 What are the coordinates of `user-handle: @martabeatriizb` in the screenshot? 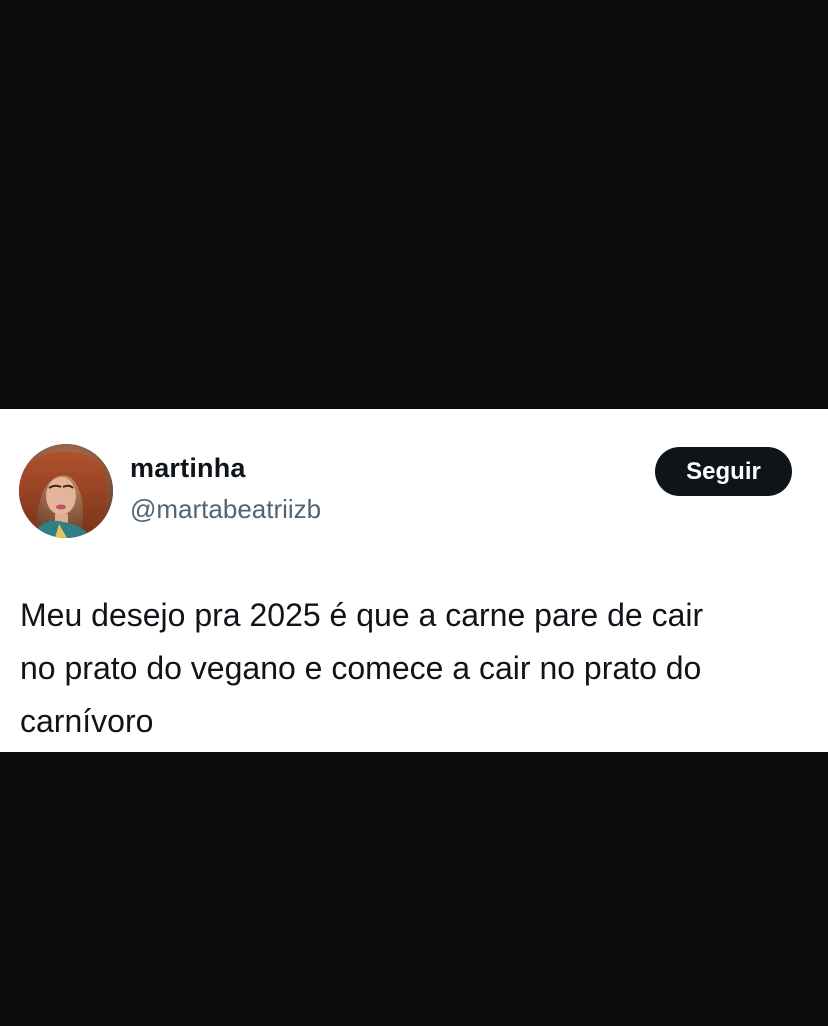 It's located at (225, 509).